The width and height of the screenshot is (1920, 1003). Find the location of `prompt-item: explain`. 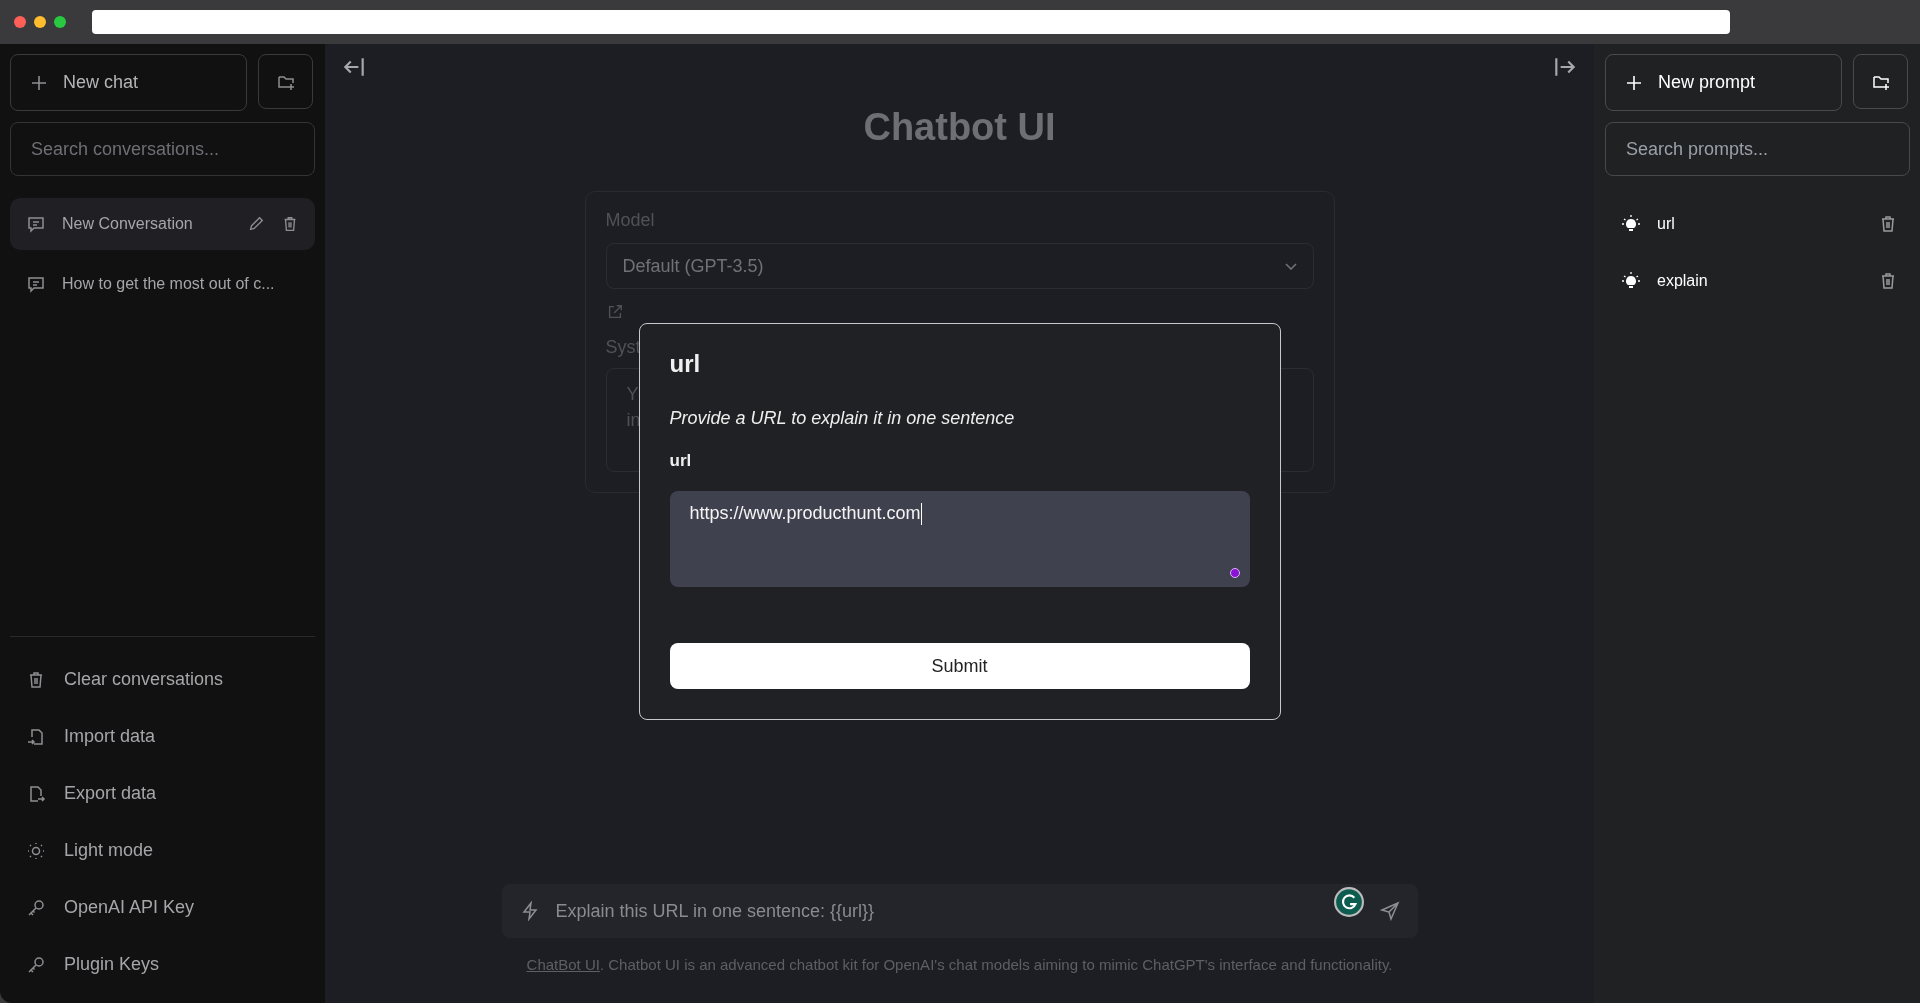

prompt-item: explain is located at coordinates (1757, 280).